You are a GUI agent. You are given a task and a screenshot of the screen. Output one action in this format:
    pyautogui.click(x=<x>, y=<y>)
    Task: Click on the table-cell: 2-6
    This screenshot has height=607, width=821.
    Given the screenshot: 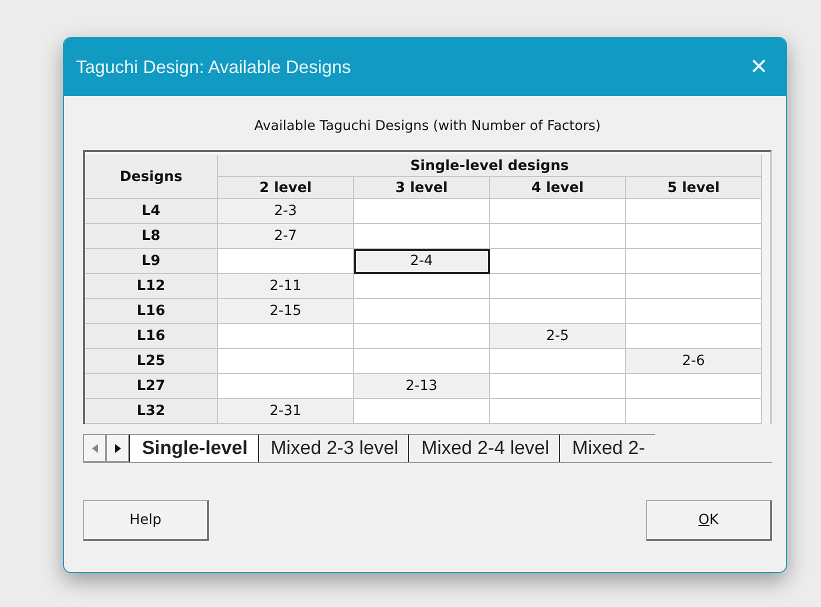 What is the action you would take?
    pyautogui.click(x=694, y=361)
    